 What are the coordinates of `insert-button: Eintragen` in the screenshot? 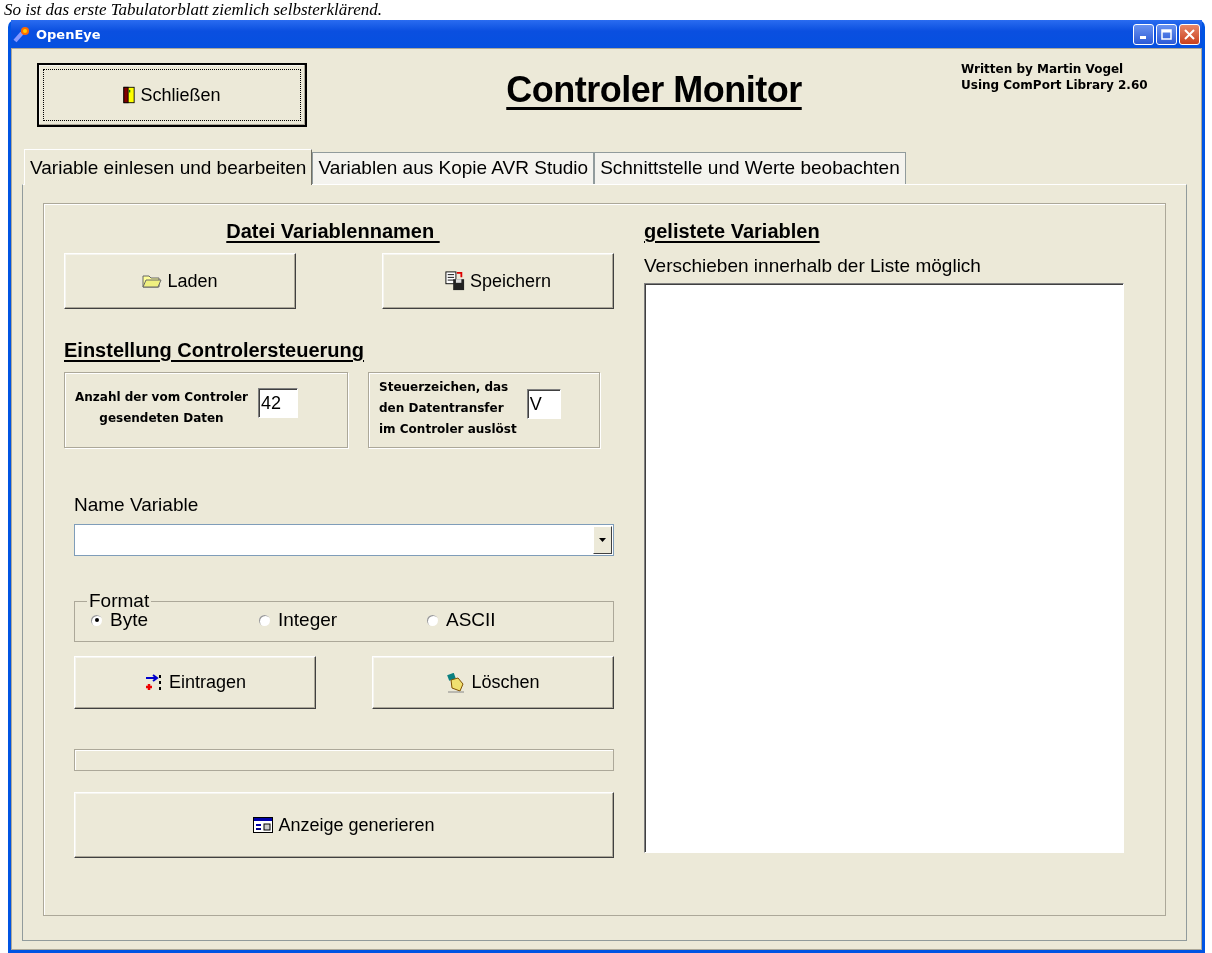 It's located at (195, 682).